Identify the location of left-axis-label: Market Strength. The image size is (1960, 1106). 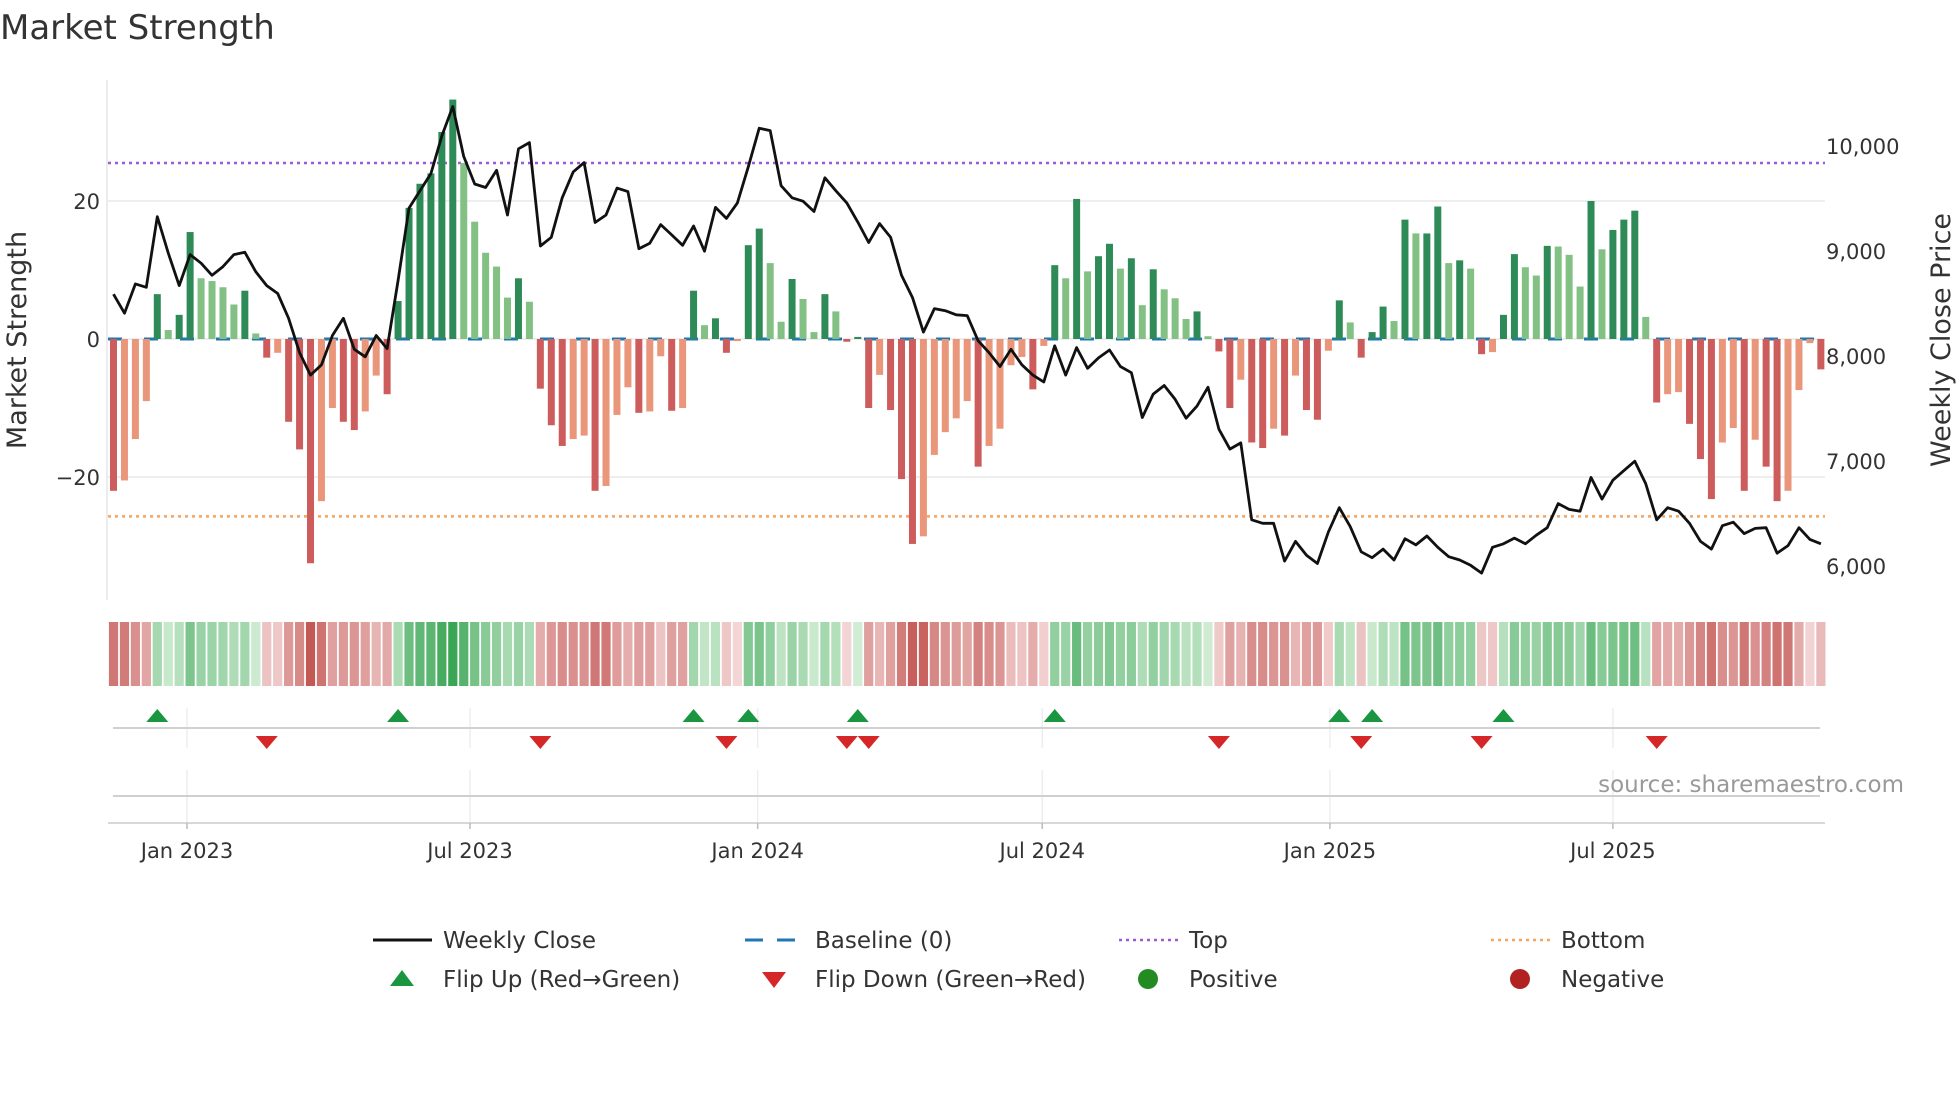
(17, 340).